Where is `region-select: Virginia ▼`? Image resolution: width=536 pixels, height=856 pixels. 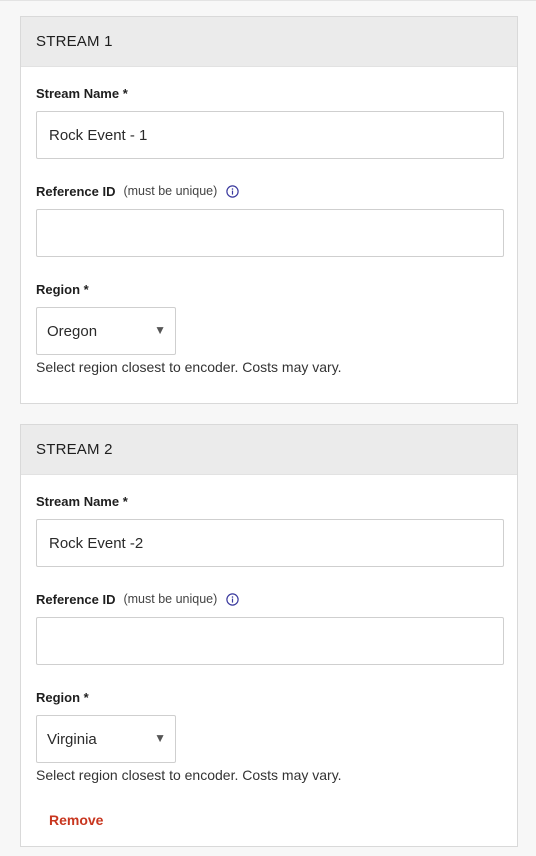 region-select: Virginia ▼ is located at coordinates (106, 739).